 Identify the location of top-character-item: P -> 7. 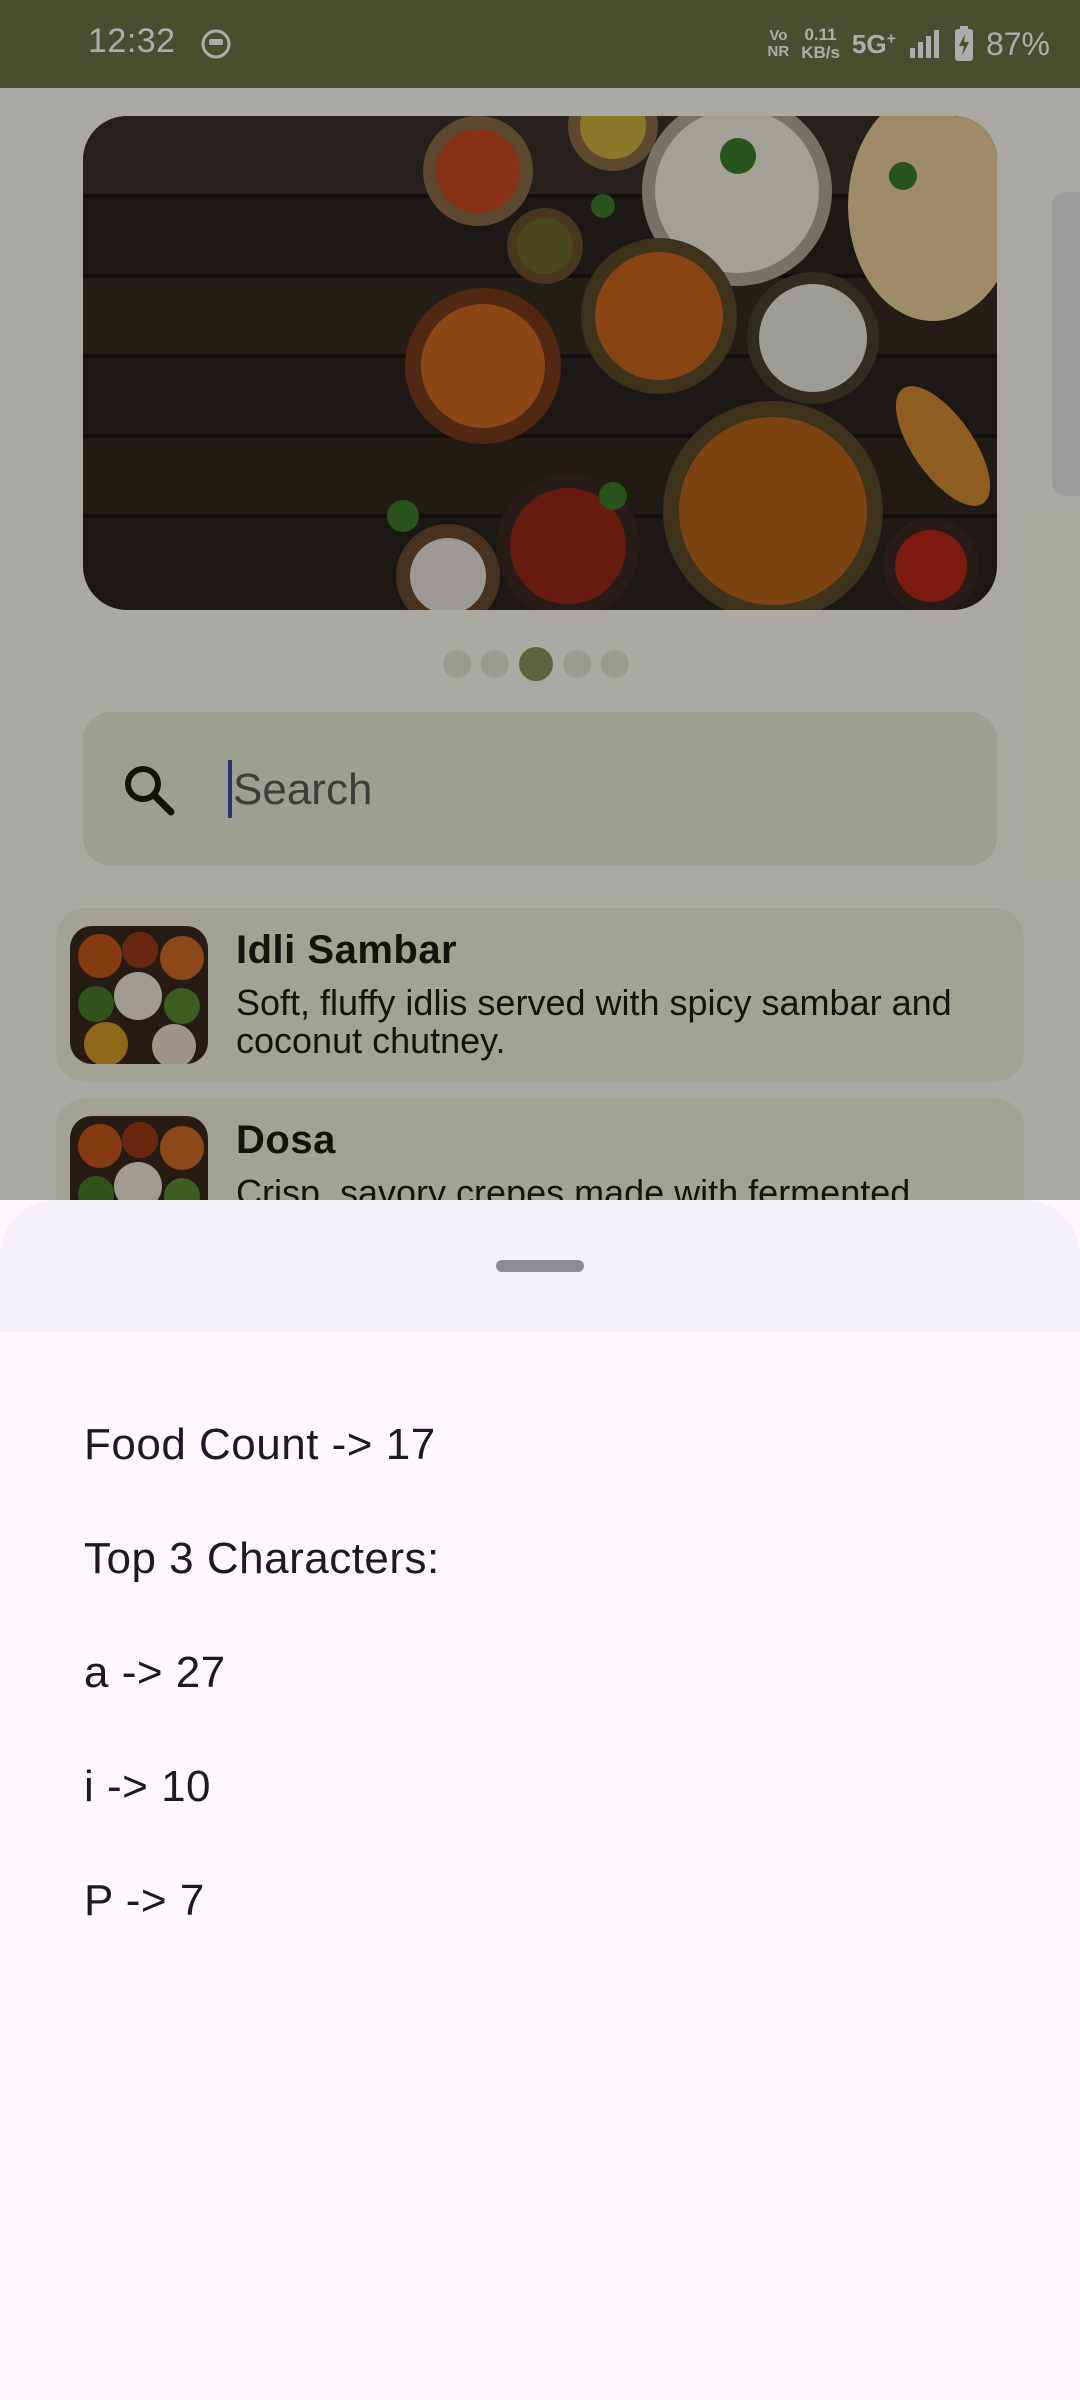
(144, 1900).